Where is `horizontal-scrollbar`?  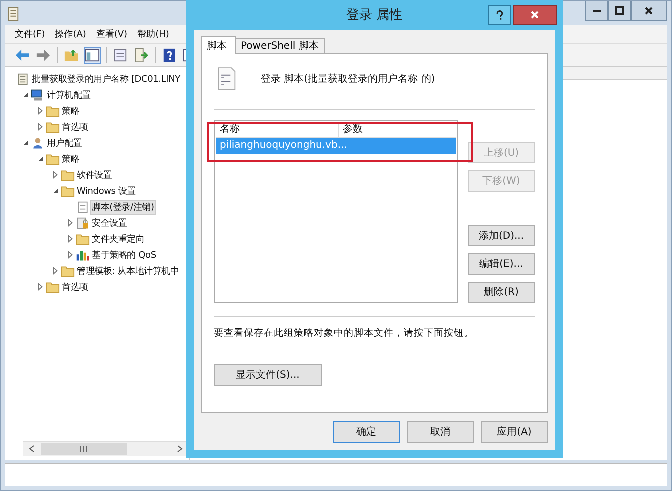 horizontal-scrollbar is located at coordinates (106, 448).